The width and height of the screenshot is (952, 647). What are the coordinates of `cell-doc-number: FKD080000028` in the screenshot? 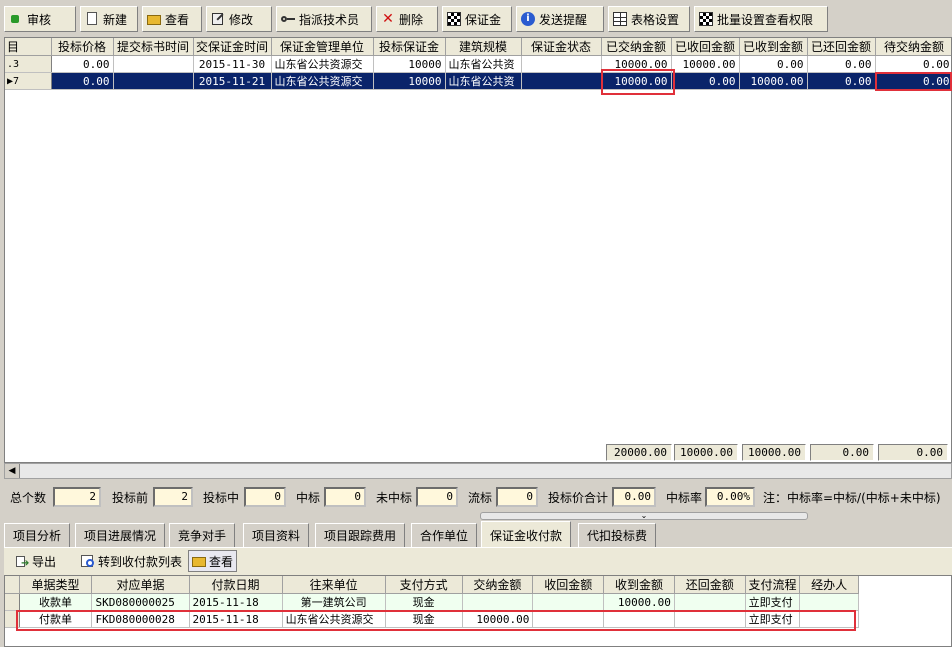 It's located at (140, 619).